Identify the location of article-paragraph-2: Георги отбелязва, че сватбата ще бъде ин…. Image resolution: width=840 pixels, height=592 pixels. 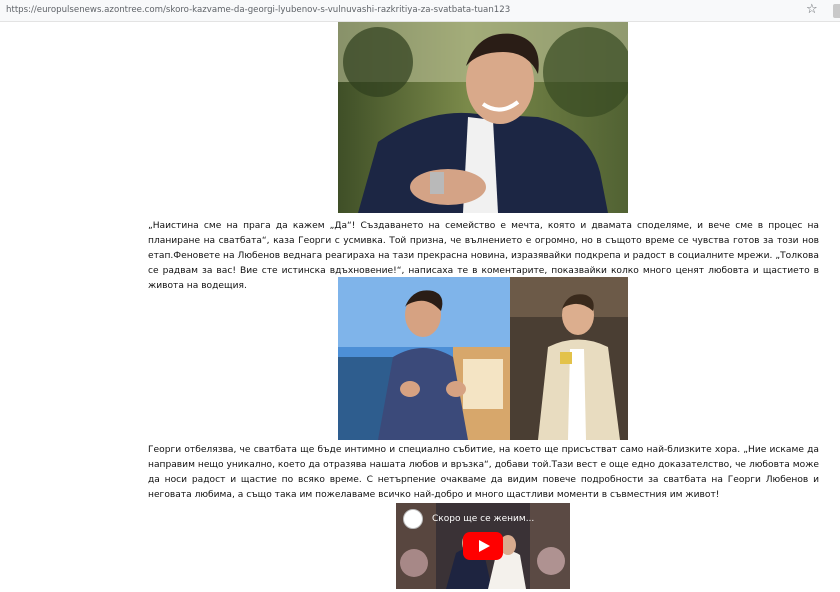
(483, 472).